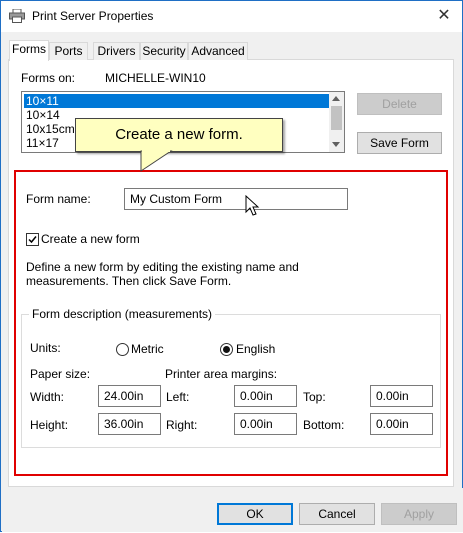 The image size is (463, 533). I want to click on create-new-form-checkbox, so click(32, 239).